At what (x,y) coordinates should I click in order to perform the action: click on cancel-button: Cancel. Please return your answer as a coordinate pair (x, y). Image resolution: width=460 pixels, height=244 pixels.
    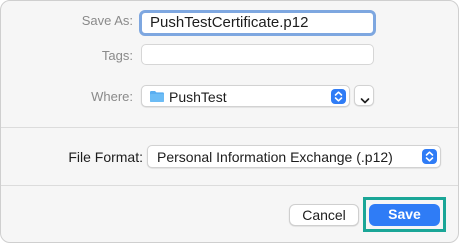
    Looking at the image, I should click on (324, 215).